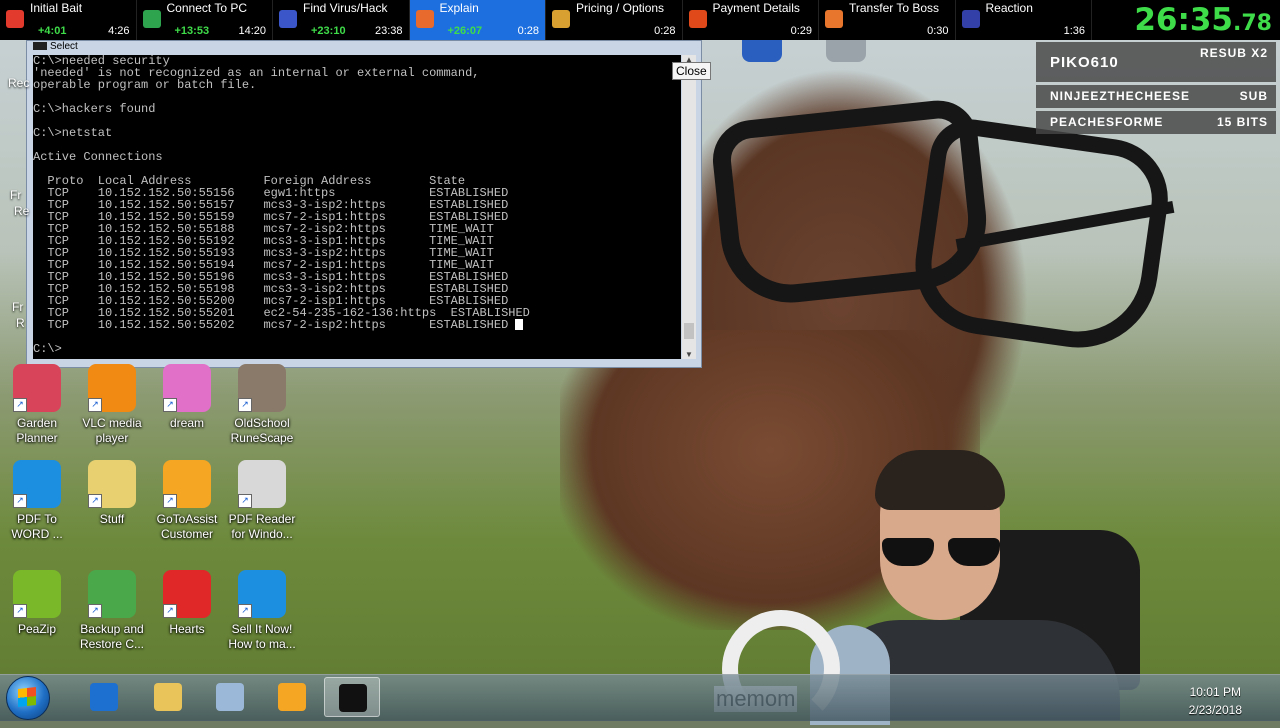 This screenshot has height=728, width=1280. What do you see at coordinates (98, 157) in the screenshot?
I see `console-line: Active Connections` at bounding box center [98, 157].